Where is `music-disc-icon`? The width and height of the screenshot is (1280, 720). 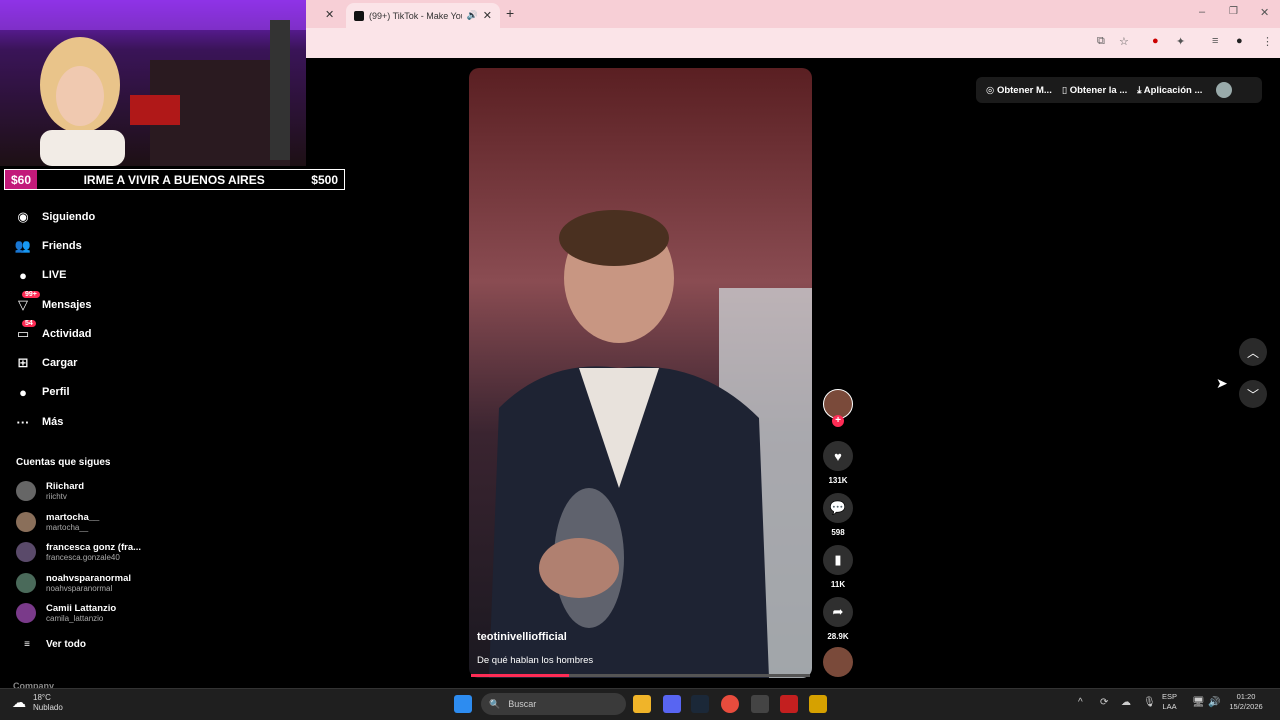 music-disc-icon is located at coordinates (838, 662).